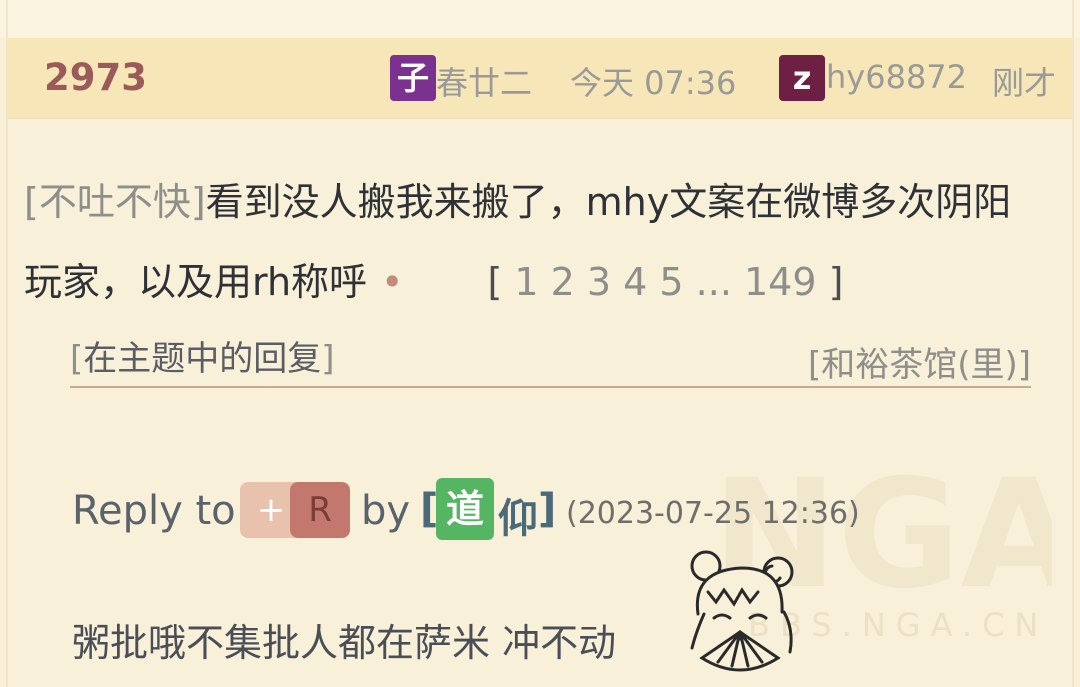 The image size is (1080, 687). Describe the element at coordinates (1024, 83) in the screenshot. I see `last-reply-time: 刚才` at that location.